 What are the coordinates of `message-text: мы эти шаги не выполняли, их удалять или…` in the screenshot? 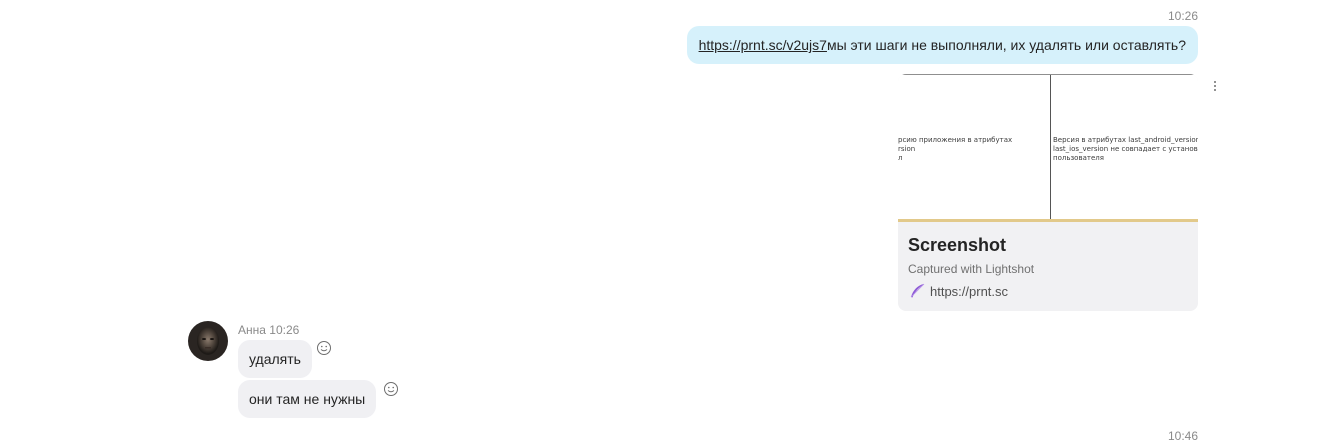 It's located at (1006, 45).